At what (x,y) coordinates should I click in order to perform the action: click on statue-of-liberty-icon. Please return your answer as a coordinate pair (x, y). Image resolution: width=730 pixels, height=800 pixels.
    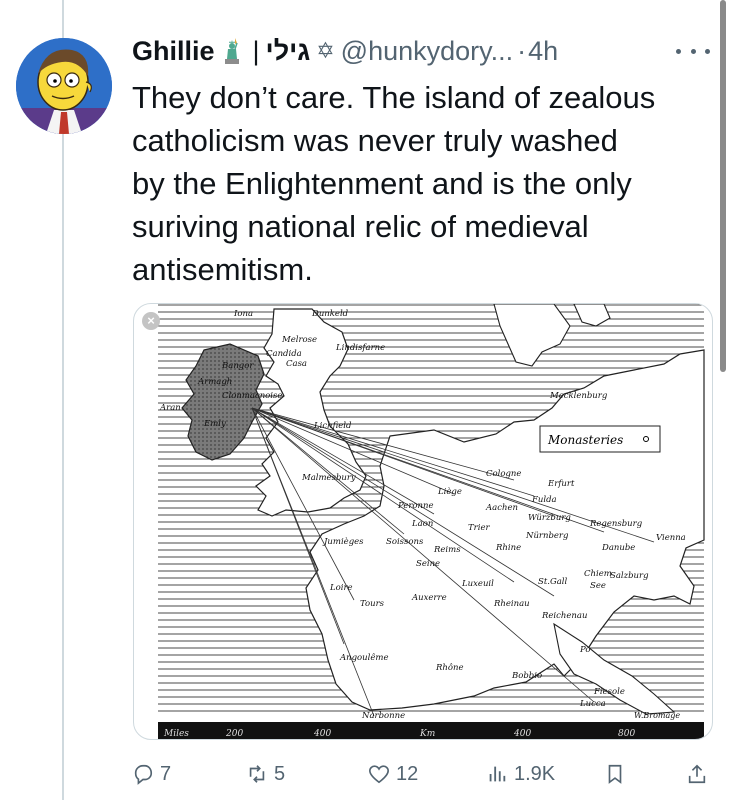
    Looking at the image, I should click on (231, 51).